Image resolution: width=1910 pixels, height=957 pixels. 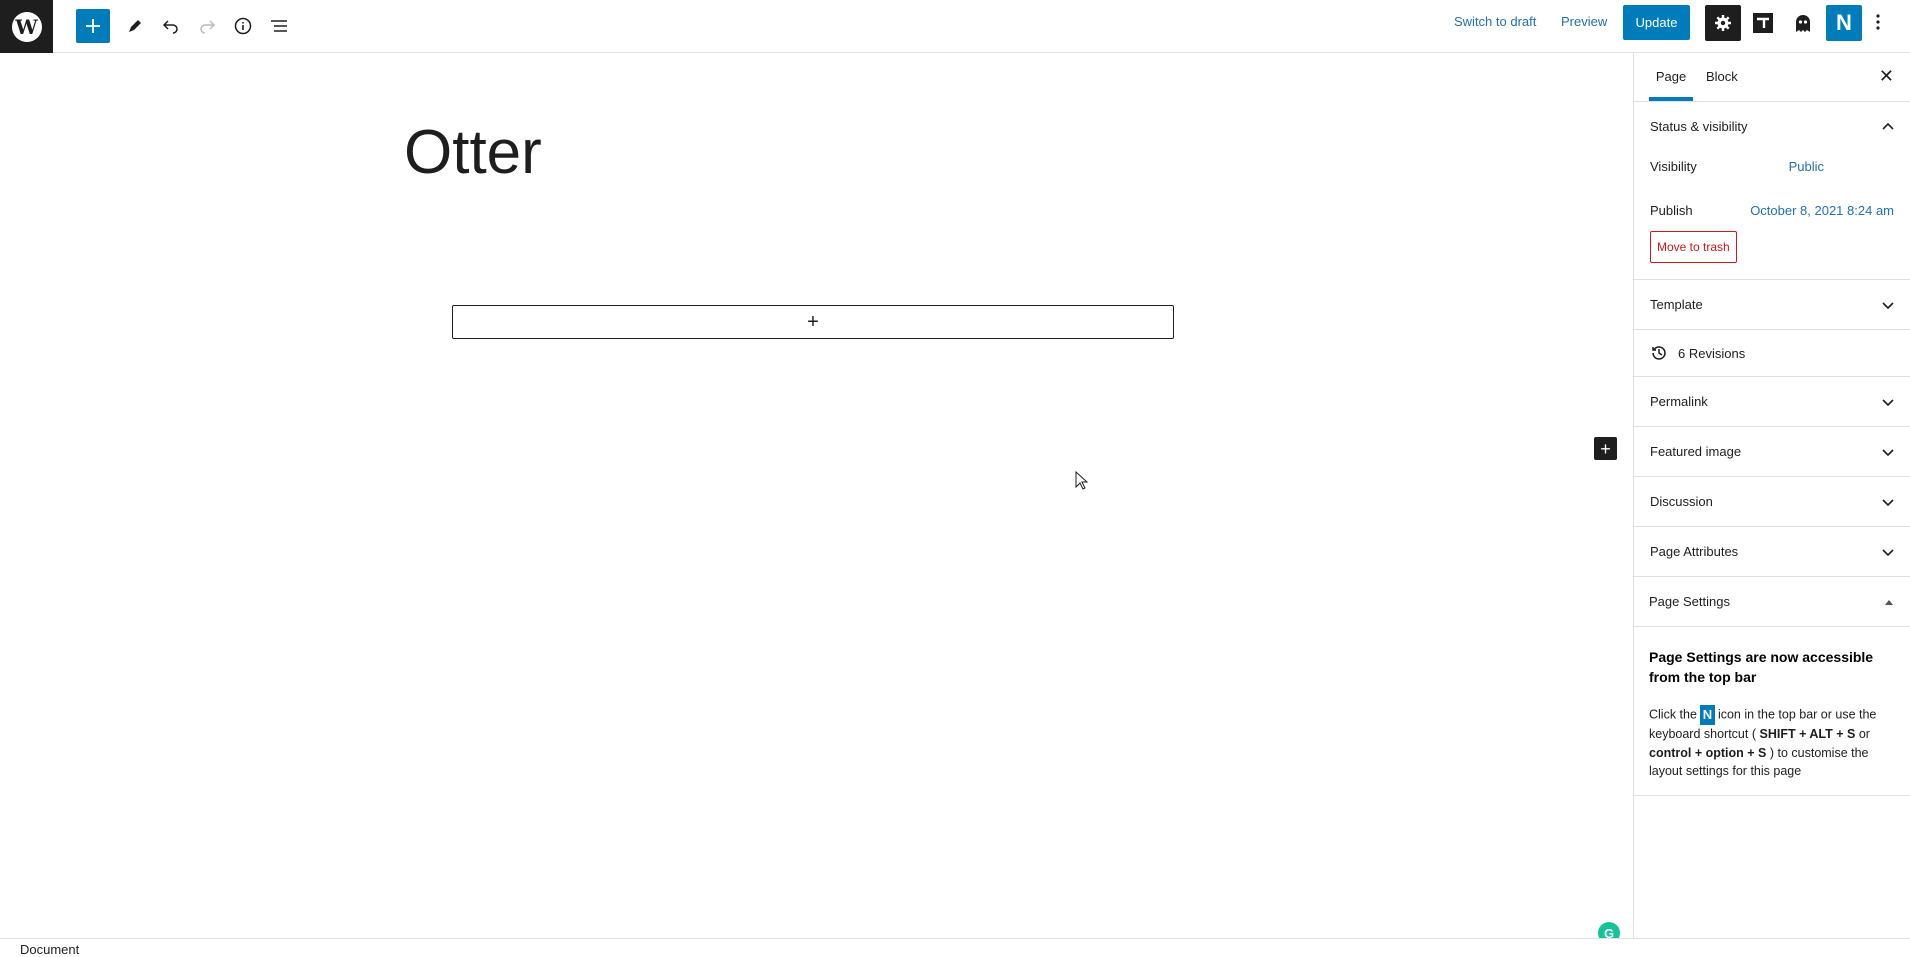 What do you see at coordinates (1676, 304) in the screenshot?
I see `panel-title: Template` at bounding box center [1676, 304].